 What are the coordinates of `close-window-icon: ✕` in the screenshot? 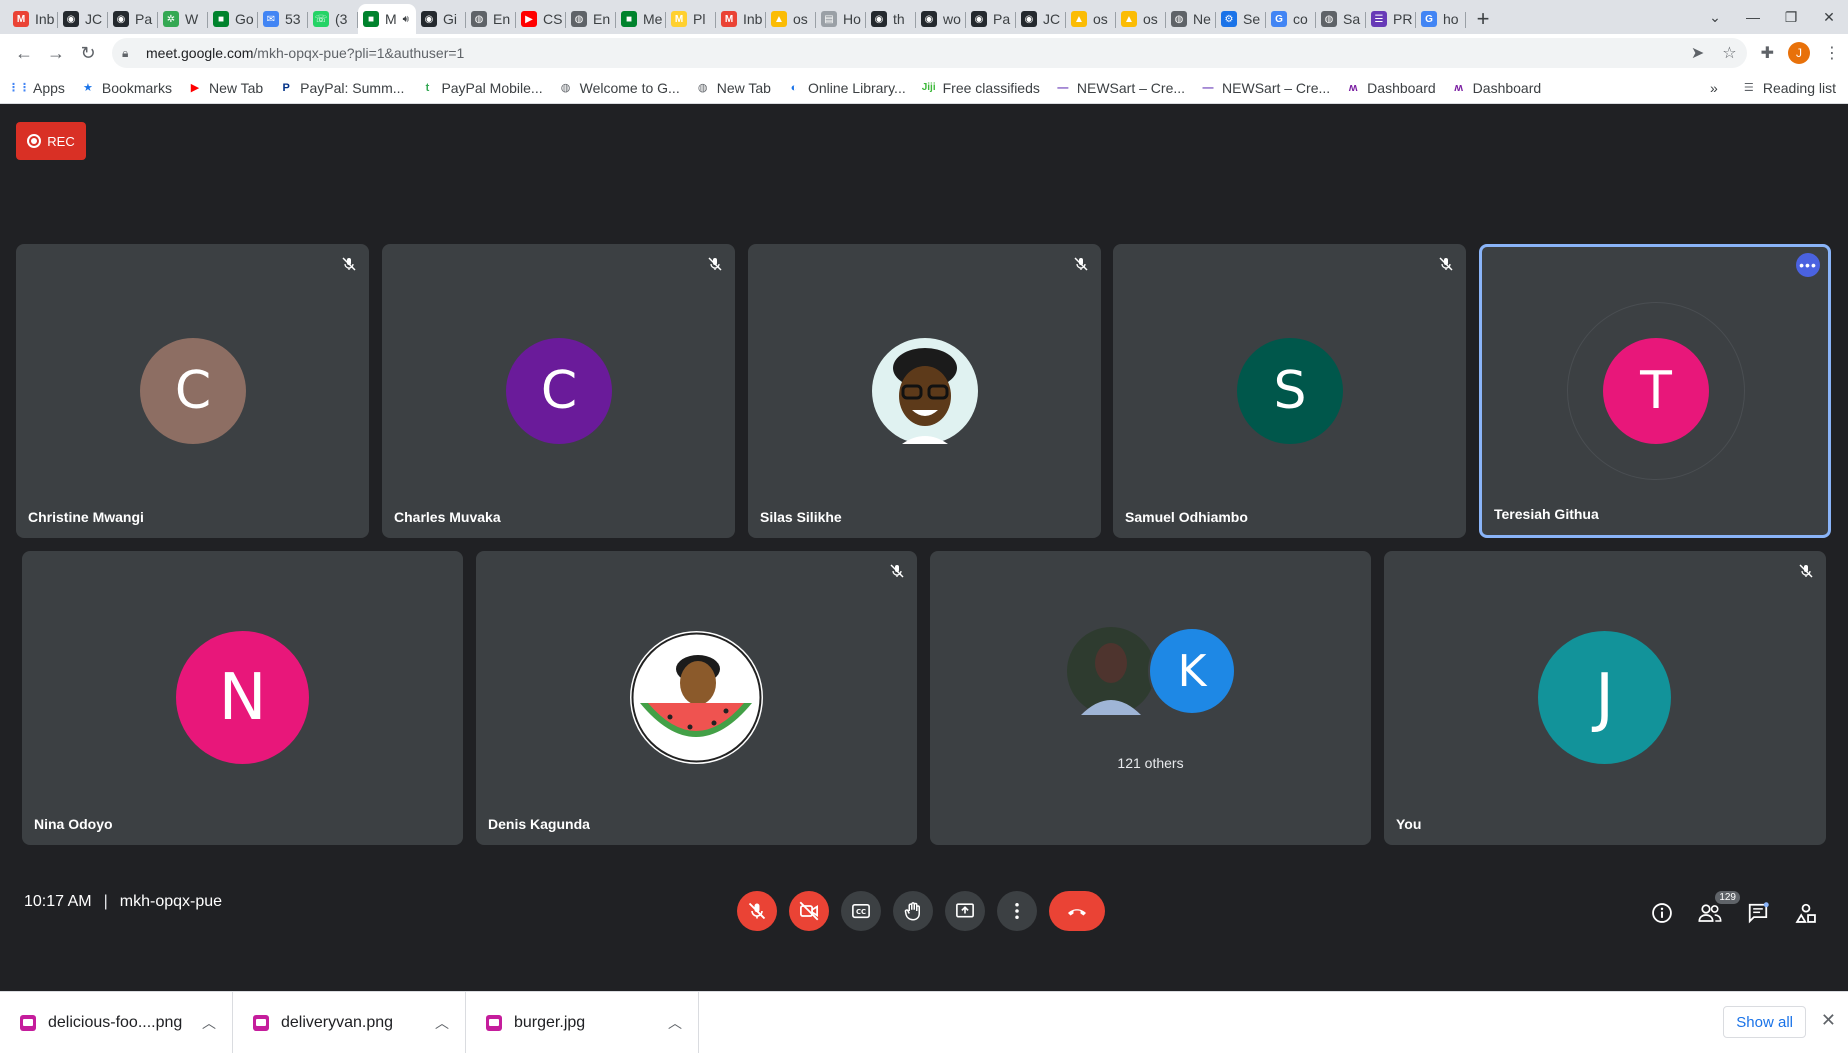 It's located at (1829, 17).